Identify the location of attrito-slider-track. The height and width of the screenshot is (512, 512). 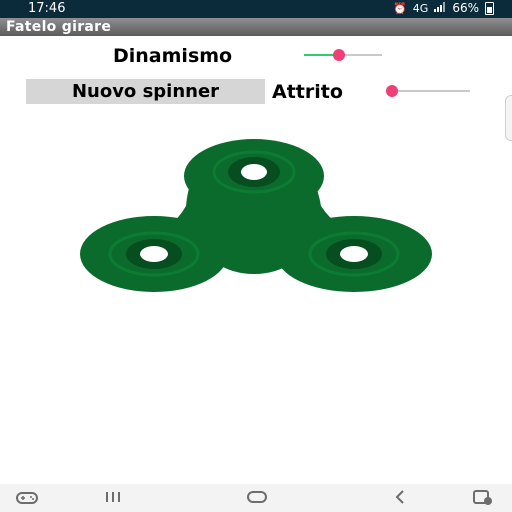
(431, 91).